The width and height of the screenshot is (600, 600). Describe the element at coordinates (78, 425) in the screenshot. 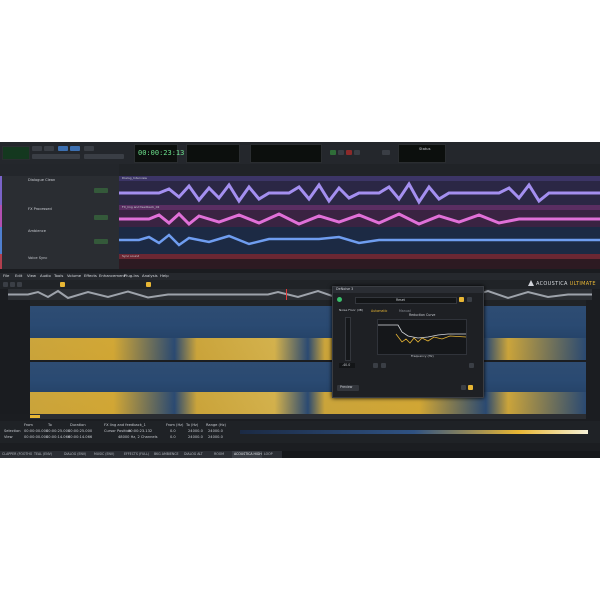

I see `col-duration-label: Duration` at that location.